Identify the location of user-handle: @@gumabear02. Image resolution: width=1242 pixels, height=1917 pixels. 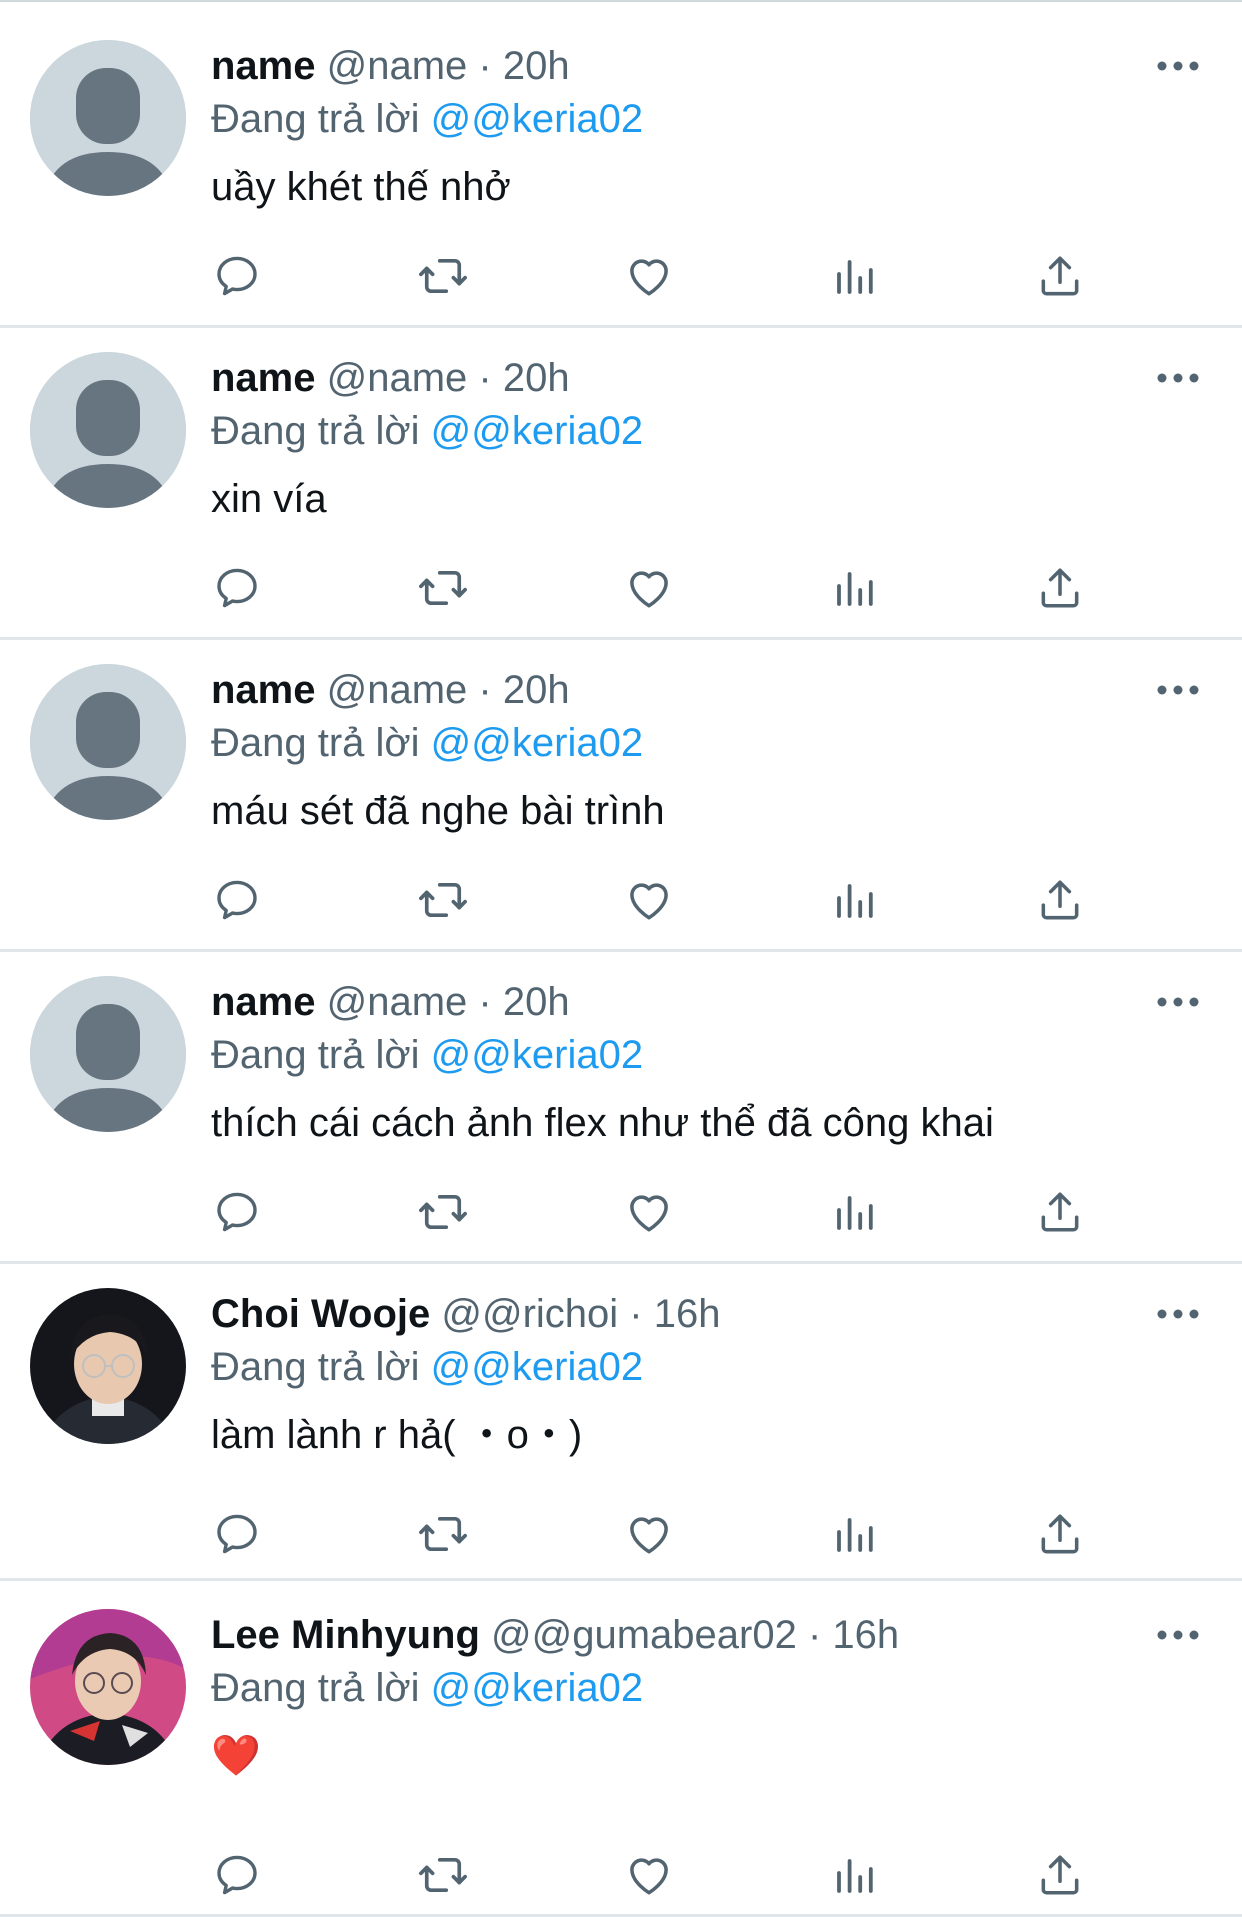
(644, 1635).